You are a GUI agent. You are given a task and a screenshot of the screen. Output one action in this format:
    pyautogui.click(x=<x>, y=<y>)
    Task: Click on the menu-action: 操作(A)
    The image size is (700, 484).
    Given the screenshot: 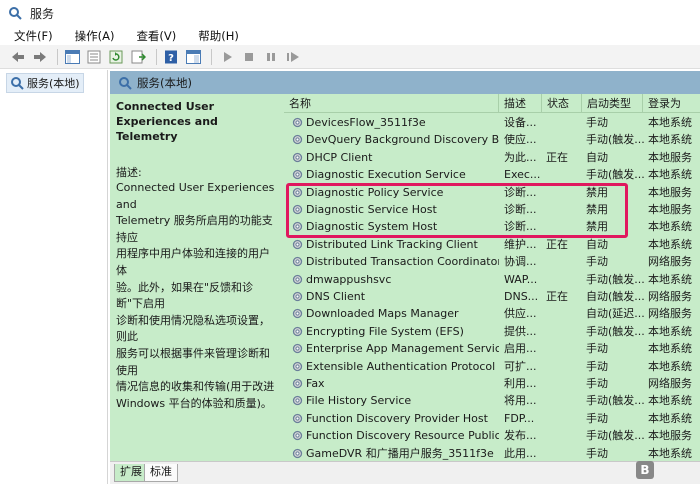 What is the action you would take?
    pyautogui.click(x=92, y=36)
    